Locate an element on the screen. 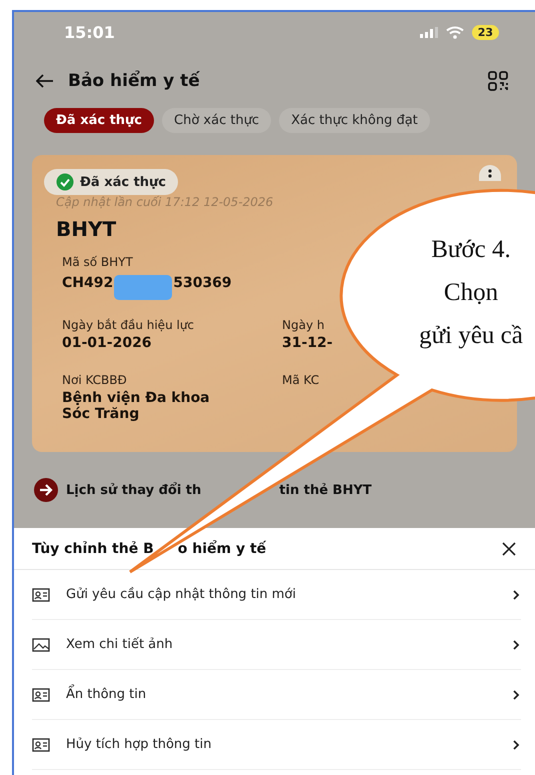 This screenshot has width=535, height=775. field-label: Ngày bắt đầu hiệu lực is located at coordinates (129, 325).